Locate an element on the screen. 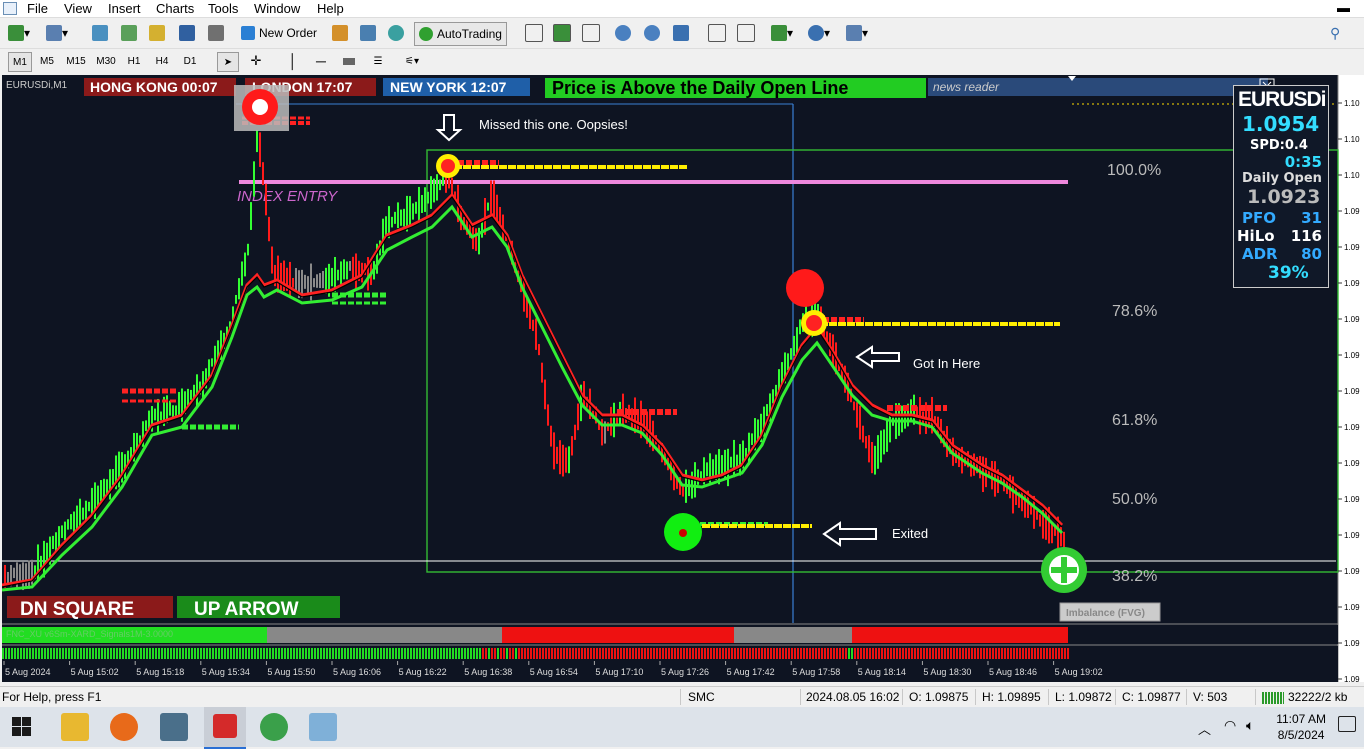 The image size is (1364, 749). channel-button: ☰ is located at coordinates (378, 61).